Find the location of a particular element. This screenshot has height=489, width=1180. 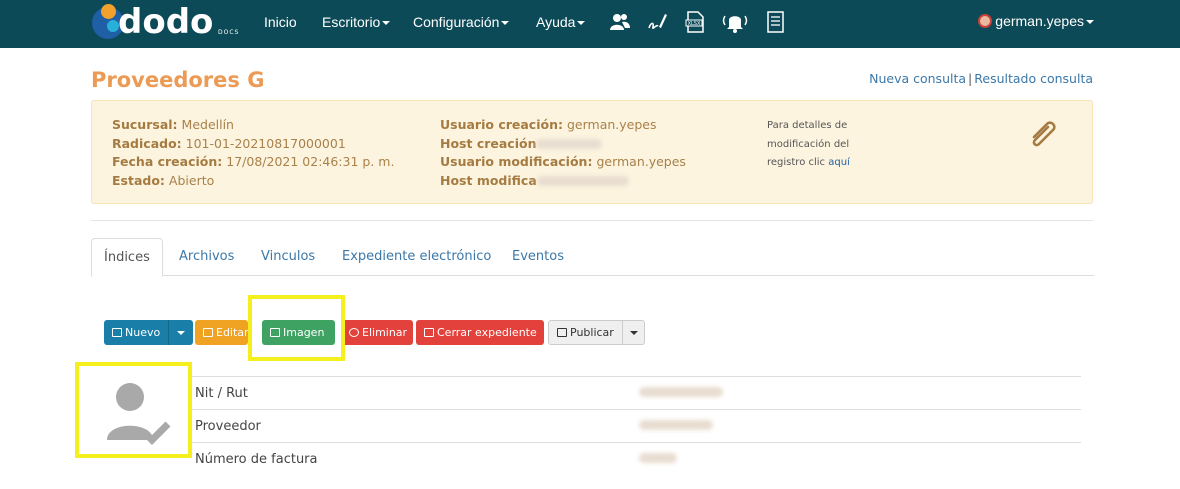

field-label: Proveedor is located at coordinates (228, 426).